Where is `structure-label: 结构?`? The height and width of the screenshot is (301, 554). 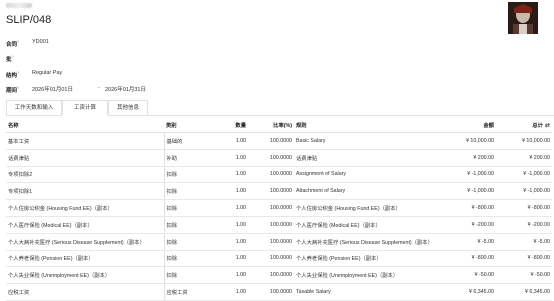 structure-label: 结构? is located at coordinates (13, 74).